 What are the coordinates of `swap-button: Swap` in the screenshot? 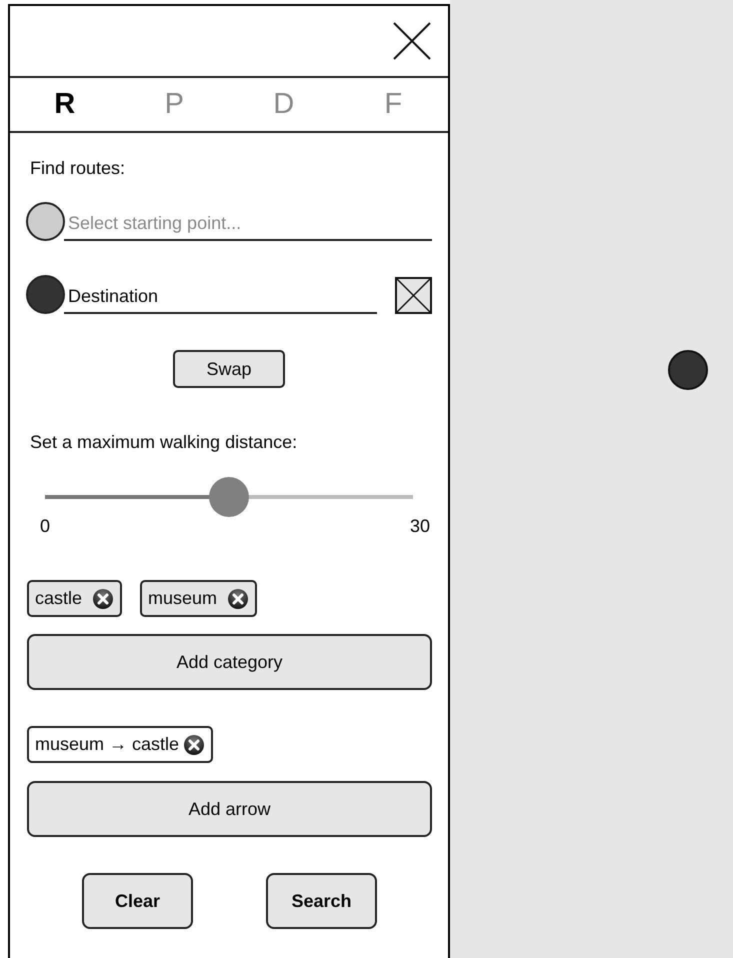 It's located at (229, 369).